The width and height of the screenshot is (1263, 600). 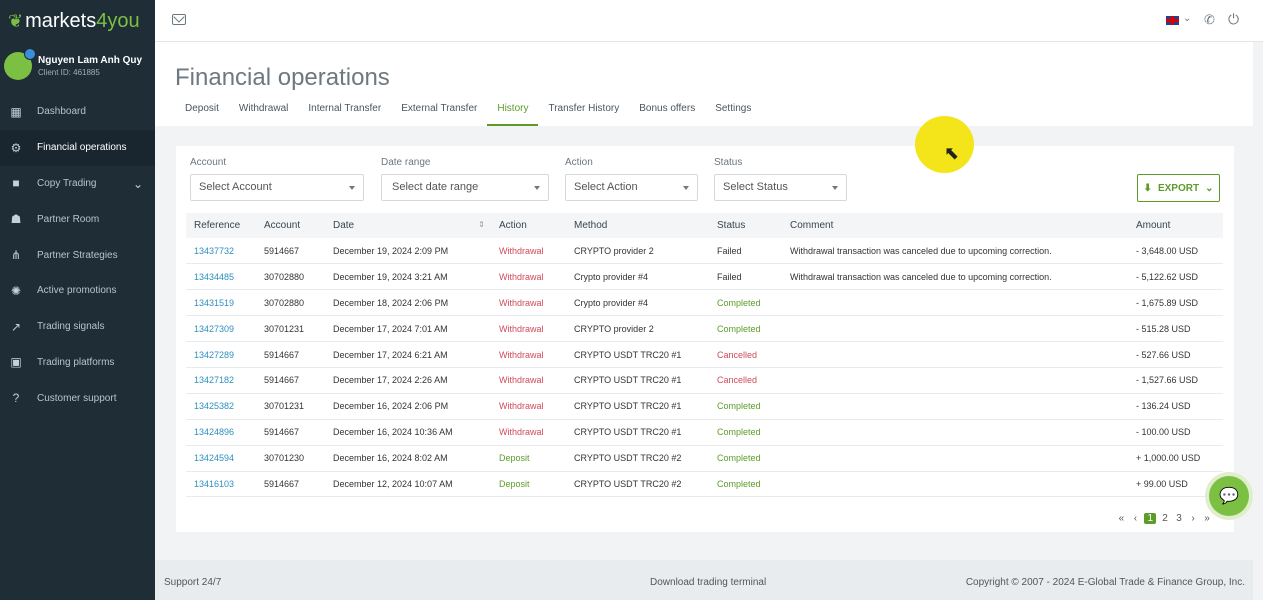 I want to click on col-date-label: Date, so click(x=344, y=225).